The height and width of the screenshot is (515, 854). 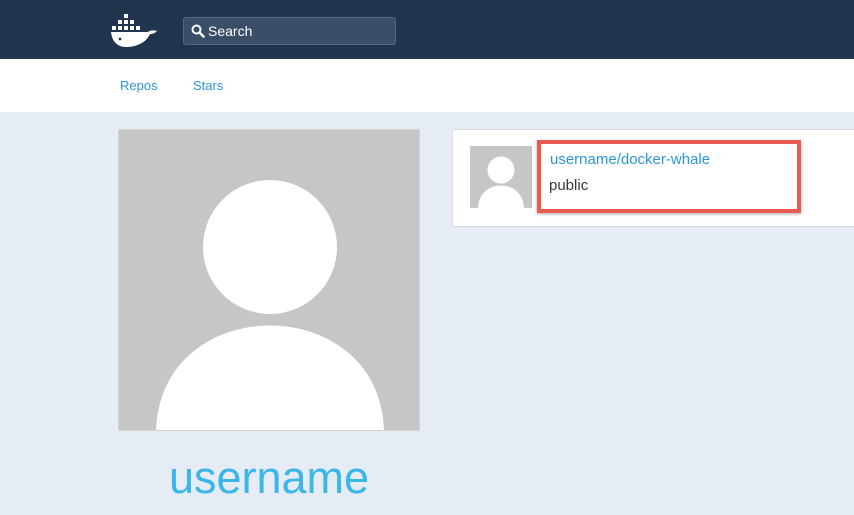 I want to click on nav-link-repos: Repos, so click(x=139, y=85).